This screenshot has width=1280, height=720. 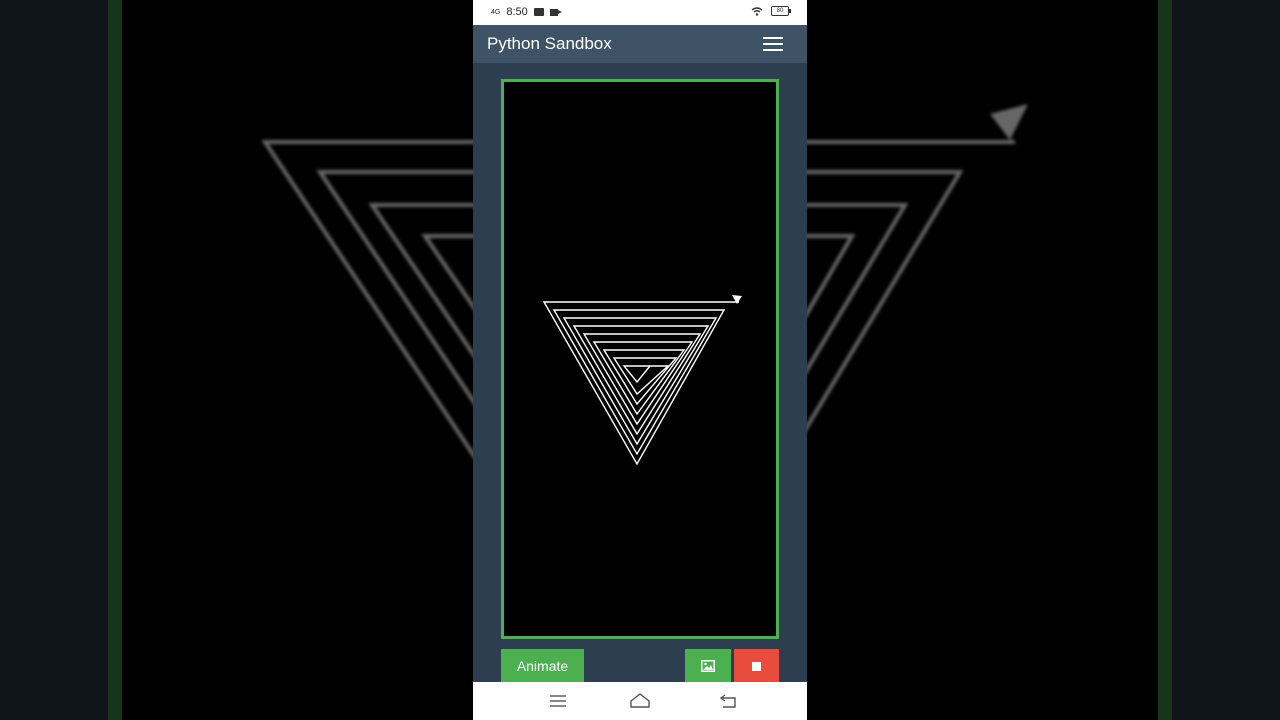 What do you see at coordinates (781, 11) in the screenshot?
I see `battery-icon: 80` at bounding box center [781, 11].